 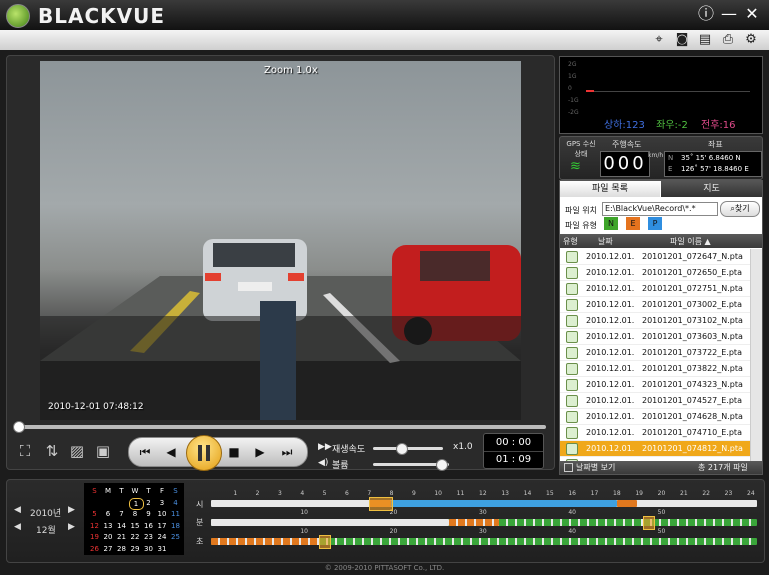 What do you see at coordinates (287, 452) in the screenshot?
I see `skip-forward-icon: ⏭` at bounding box center [287, 452].